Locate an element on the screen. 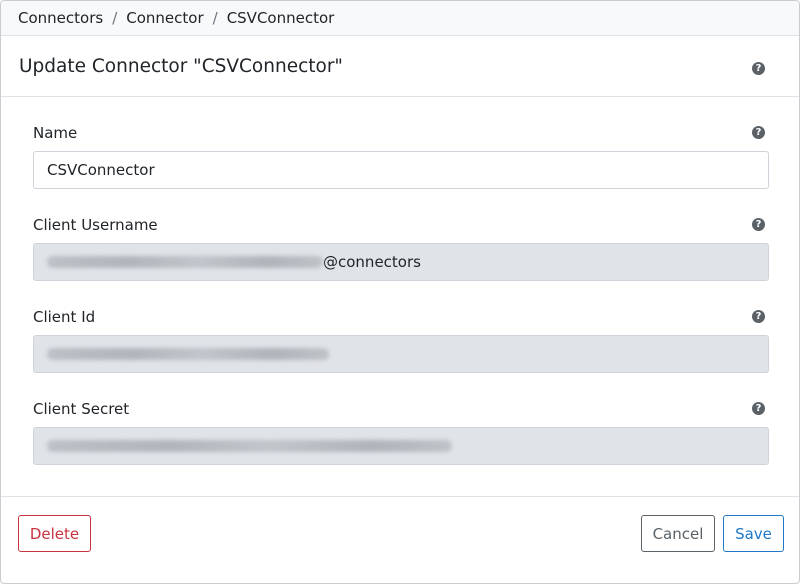 The height and width of the screenshot is (584, 800). client-username-field: @connectors is located at coordinates (401, 262).